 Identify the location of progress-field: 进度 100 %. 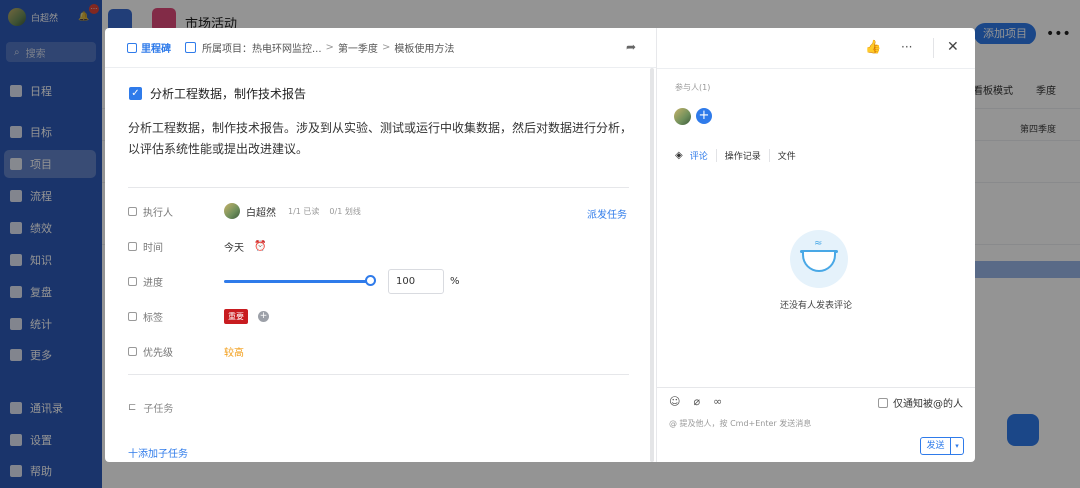
(294, 281).